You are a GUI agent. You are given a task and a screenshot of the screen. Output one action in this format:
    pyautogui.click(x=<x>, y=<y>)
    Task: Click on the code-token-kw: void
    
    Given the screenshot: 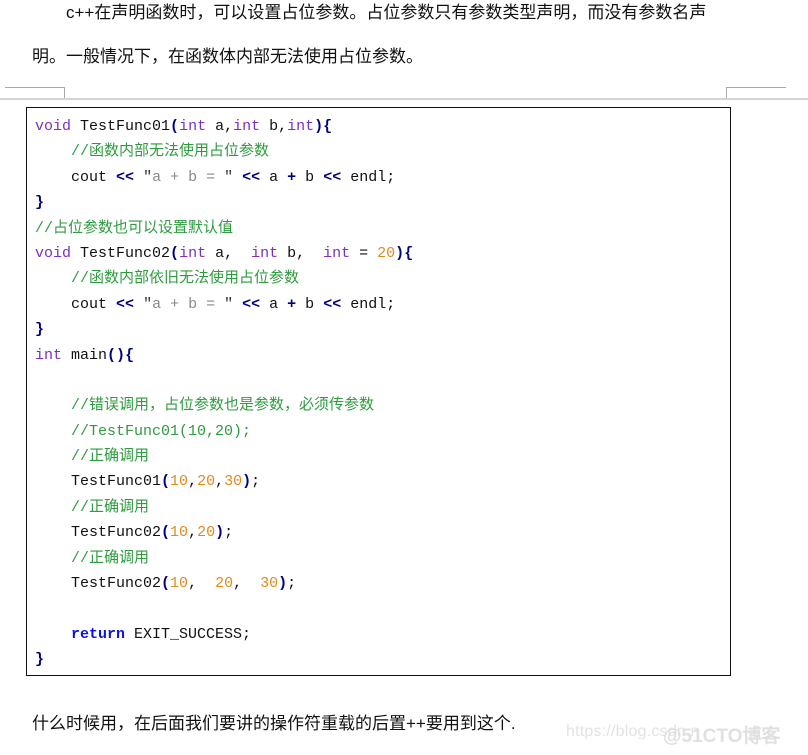 What is the action you would take?
    pyautogui.click(x=53, y=253)
    